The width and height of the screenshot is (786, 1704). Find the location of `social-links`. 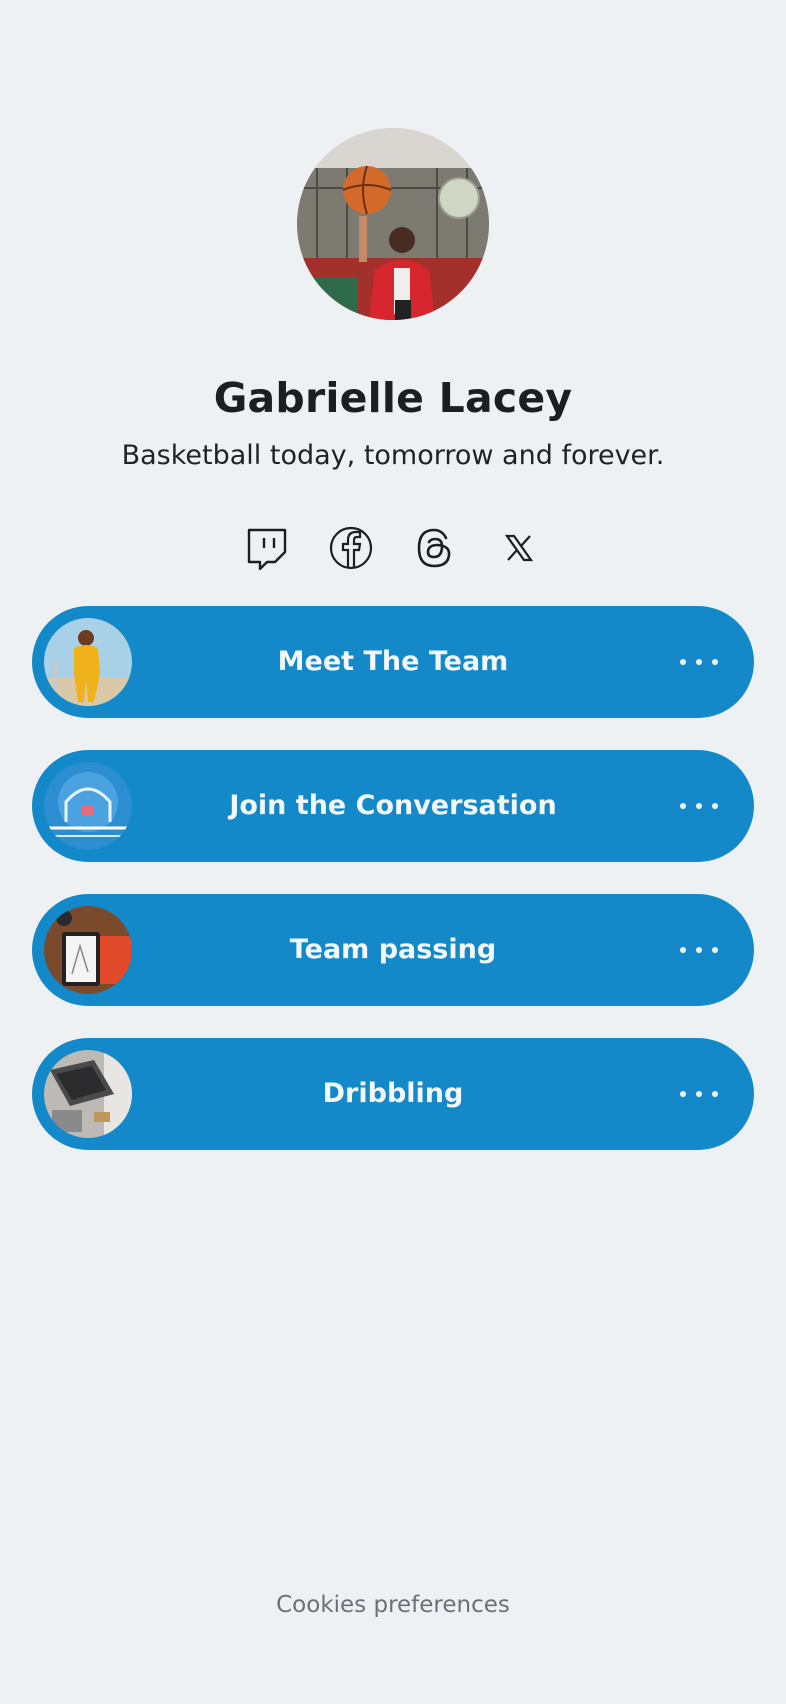

social-links is located at coordinates (393, 551).